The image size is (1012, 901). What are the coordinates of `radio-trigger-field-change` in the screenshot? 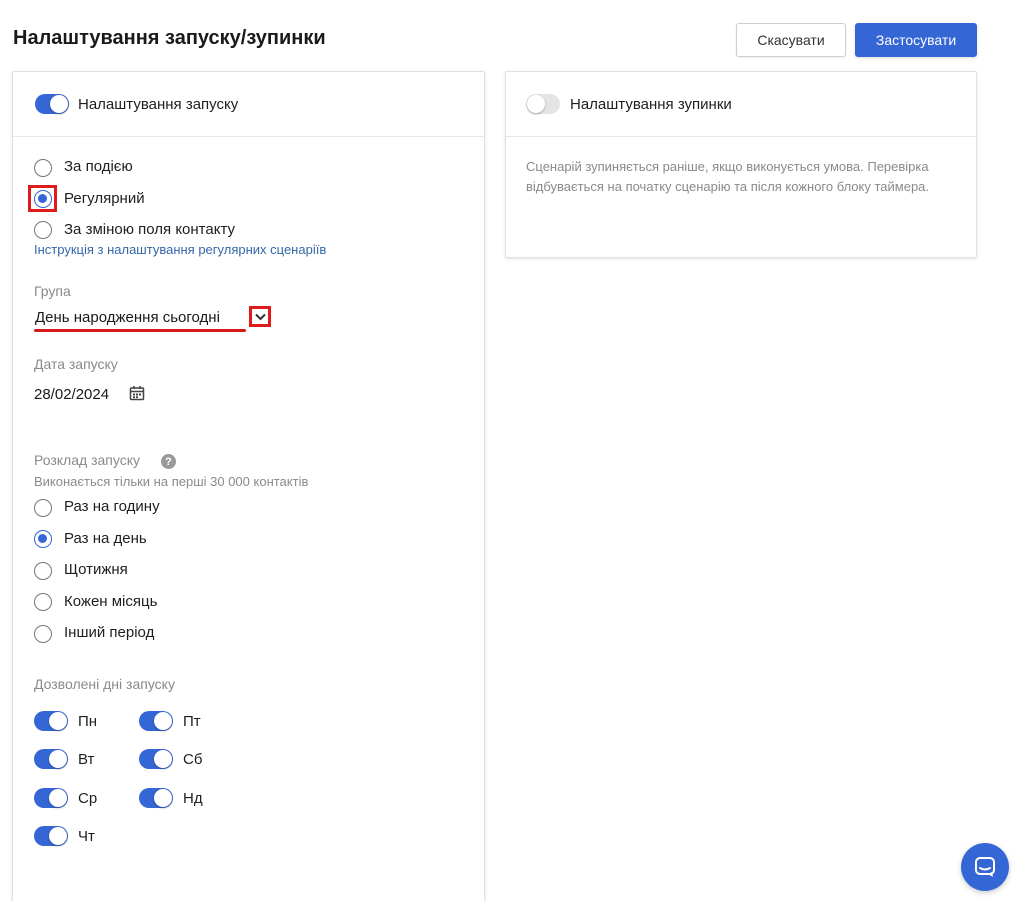 It's located at (43, 230).